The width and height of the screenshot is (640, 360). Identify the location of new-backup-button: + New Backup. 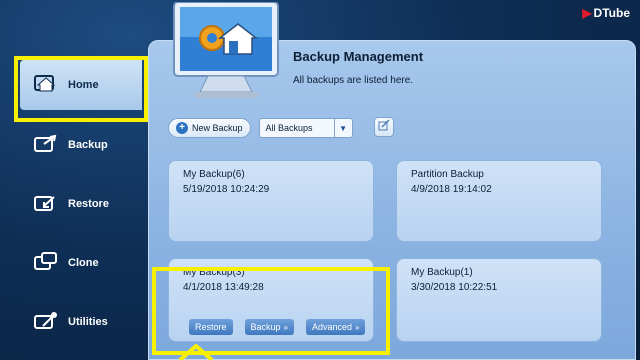
(209, 128).